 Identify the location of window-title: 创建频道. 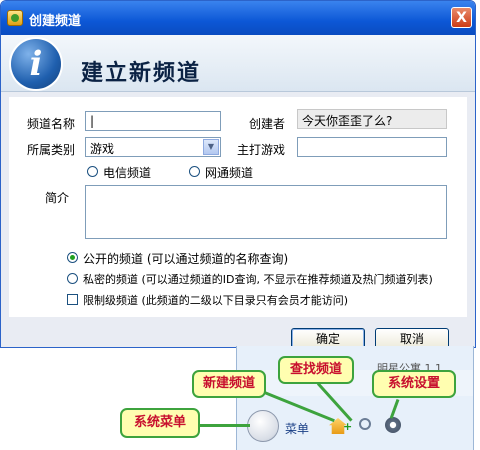
(55, 21).